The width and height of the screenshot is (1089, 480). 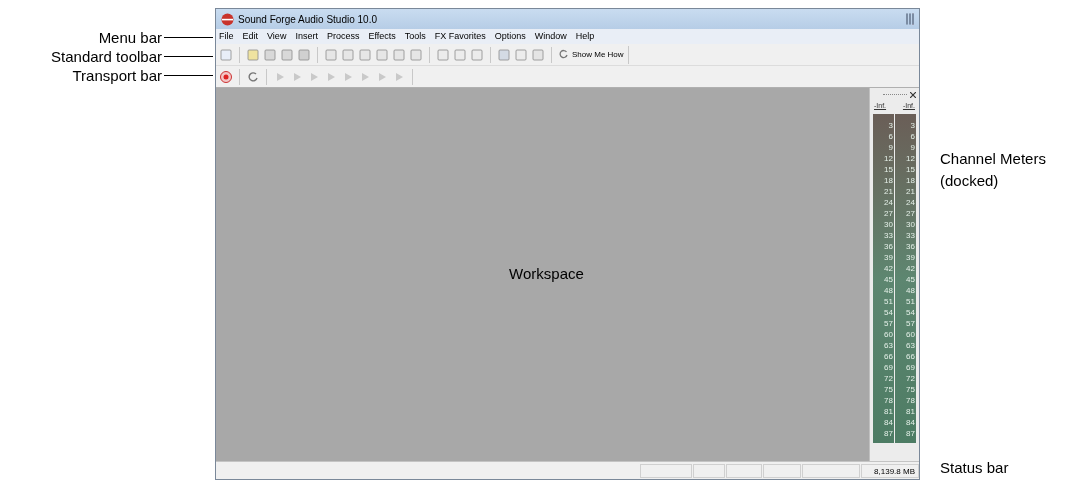 I want to click on window-title: Sound Forge Audio Studio 10.0, so click(x=307, y=19).